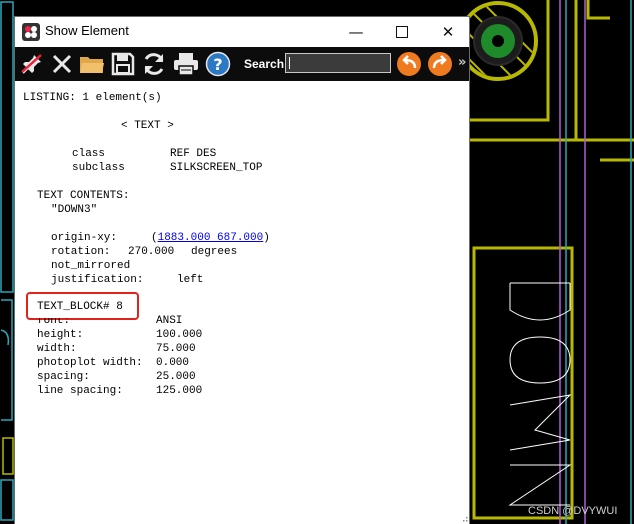 This screenshot has width=634, height=524. I want to click on minimize-button: —, so click(356, 32).